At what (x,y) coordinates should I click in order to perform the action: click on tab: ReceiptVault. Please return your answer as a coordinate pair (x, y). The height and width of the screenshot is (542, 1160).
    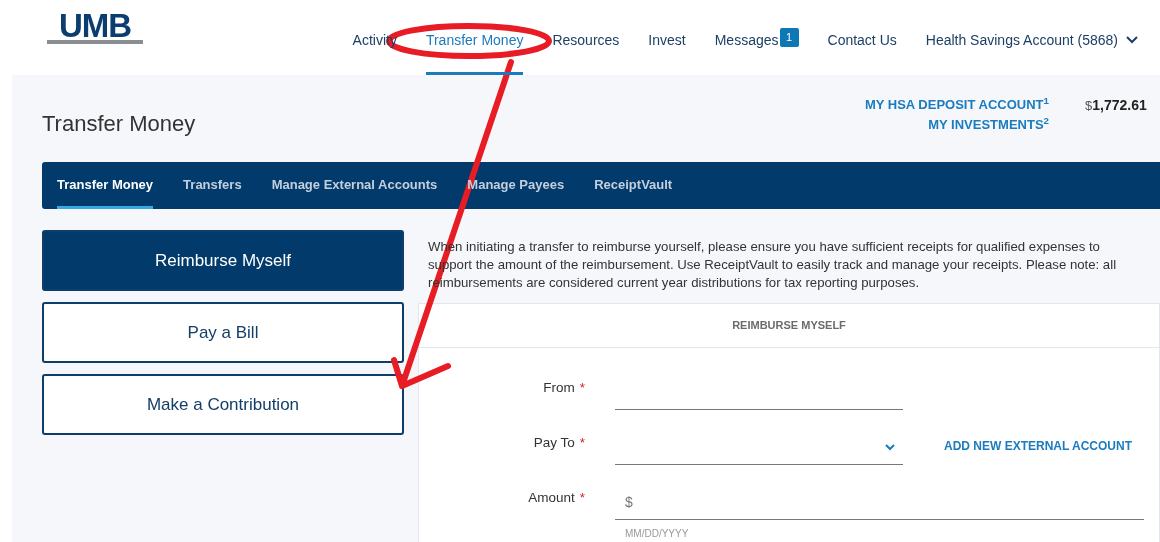
    Looking at the image, I should click on (633, 185).